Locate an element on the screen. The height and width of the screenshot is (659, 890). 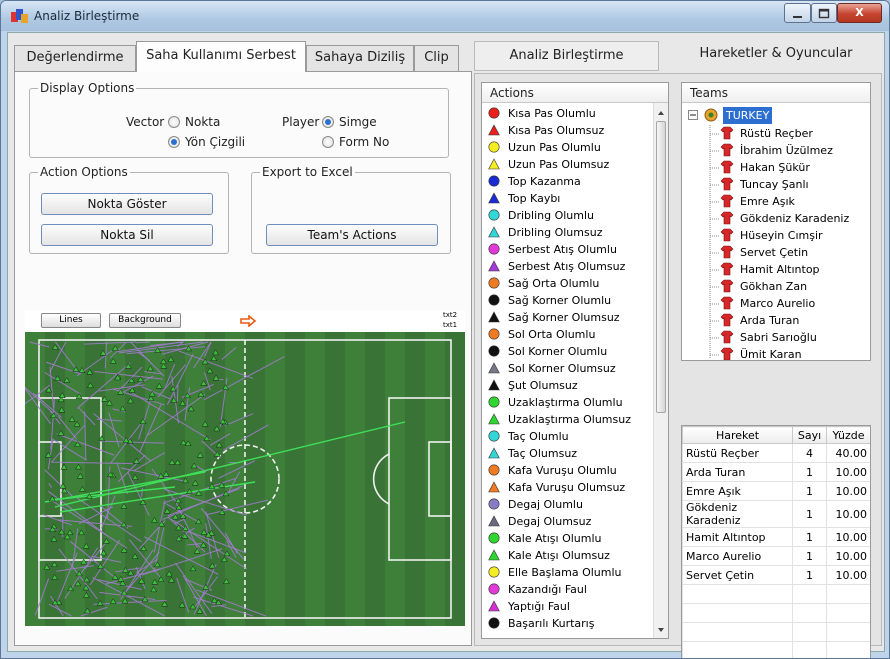
player-tree-item: Arda Turan is located at coordinates (789, 320).